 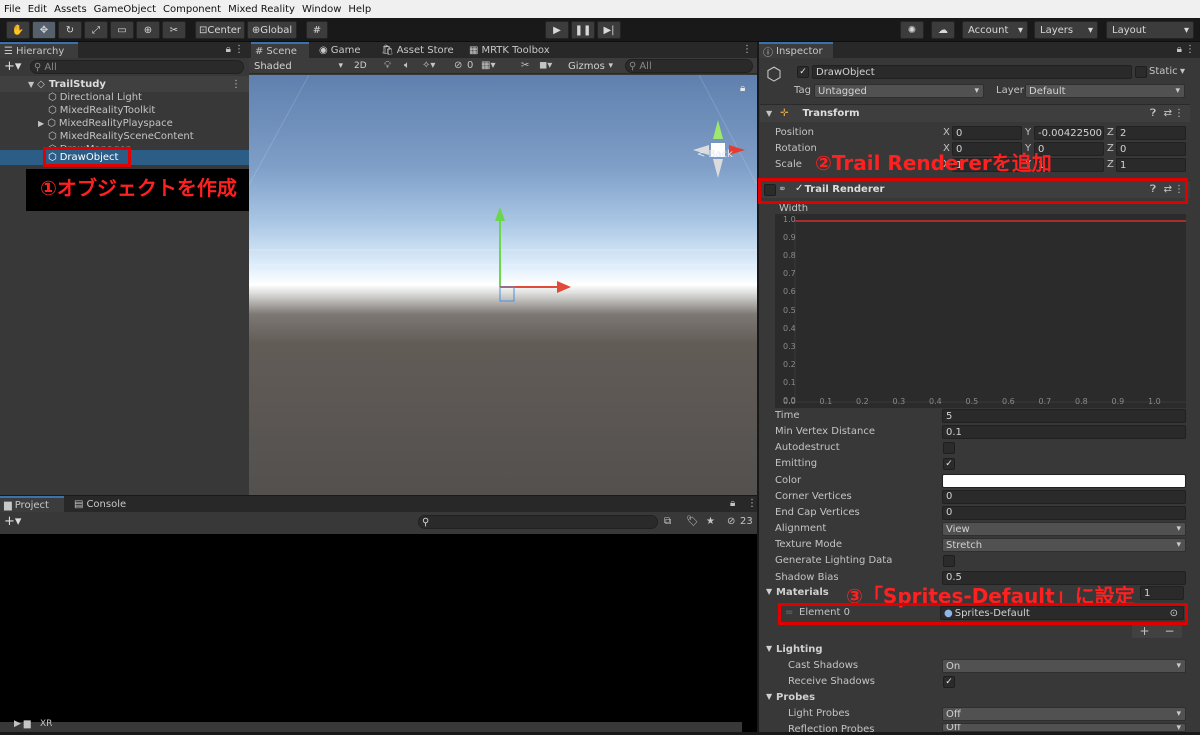 I want to click on menu-help: Help, so click(x=359, y=9).